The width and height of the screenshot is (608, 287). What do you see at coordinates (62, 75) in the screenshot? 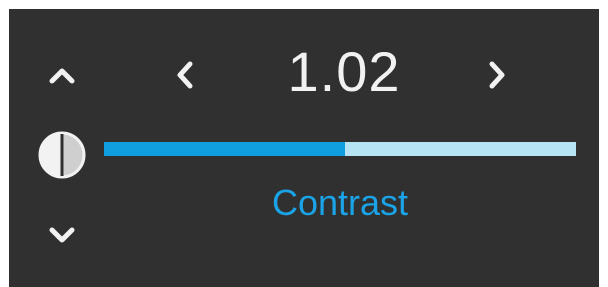
I see `chevron-up-icon` at bounding box center [62, 75].